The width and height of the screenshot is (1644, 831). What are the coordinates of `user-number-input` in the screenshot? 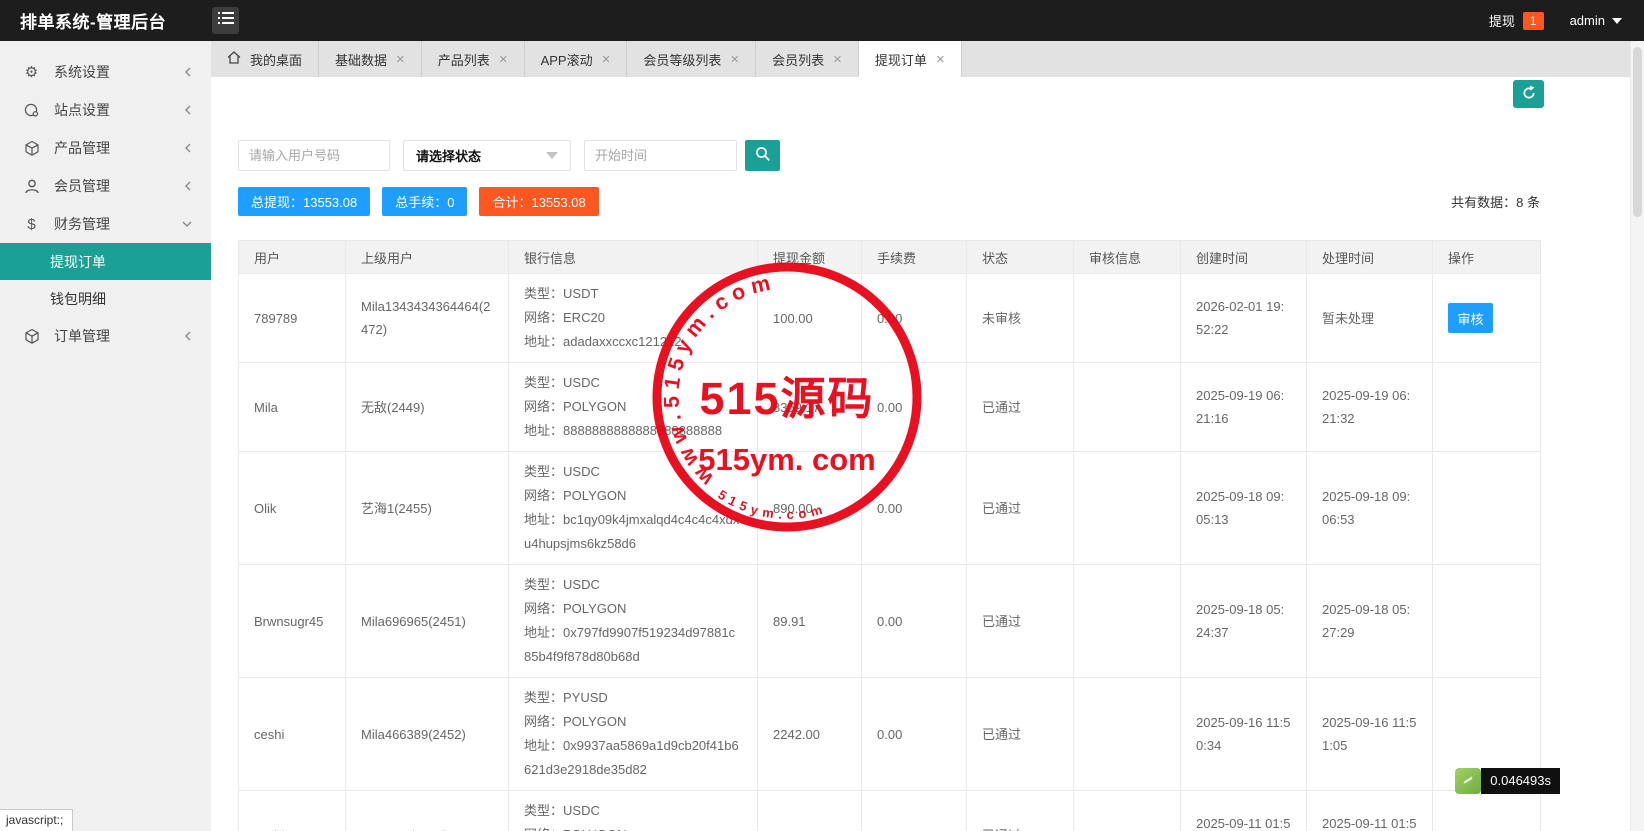 It's located at (314, 155).